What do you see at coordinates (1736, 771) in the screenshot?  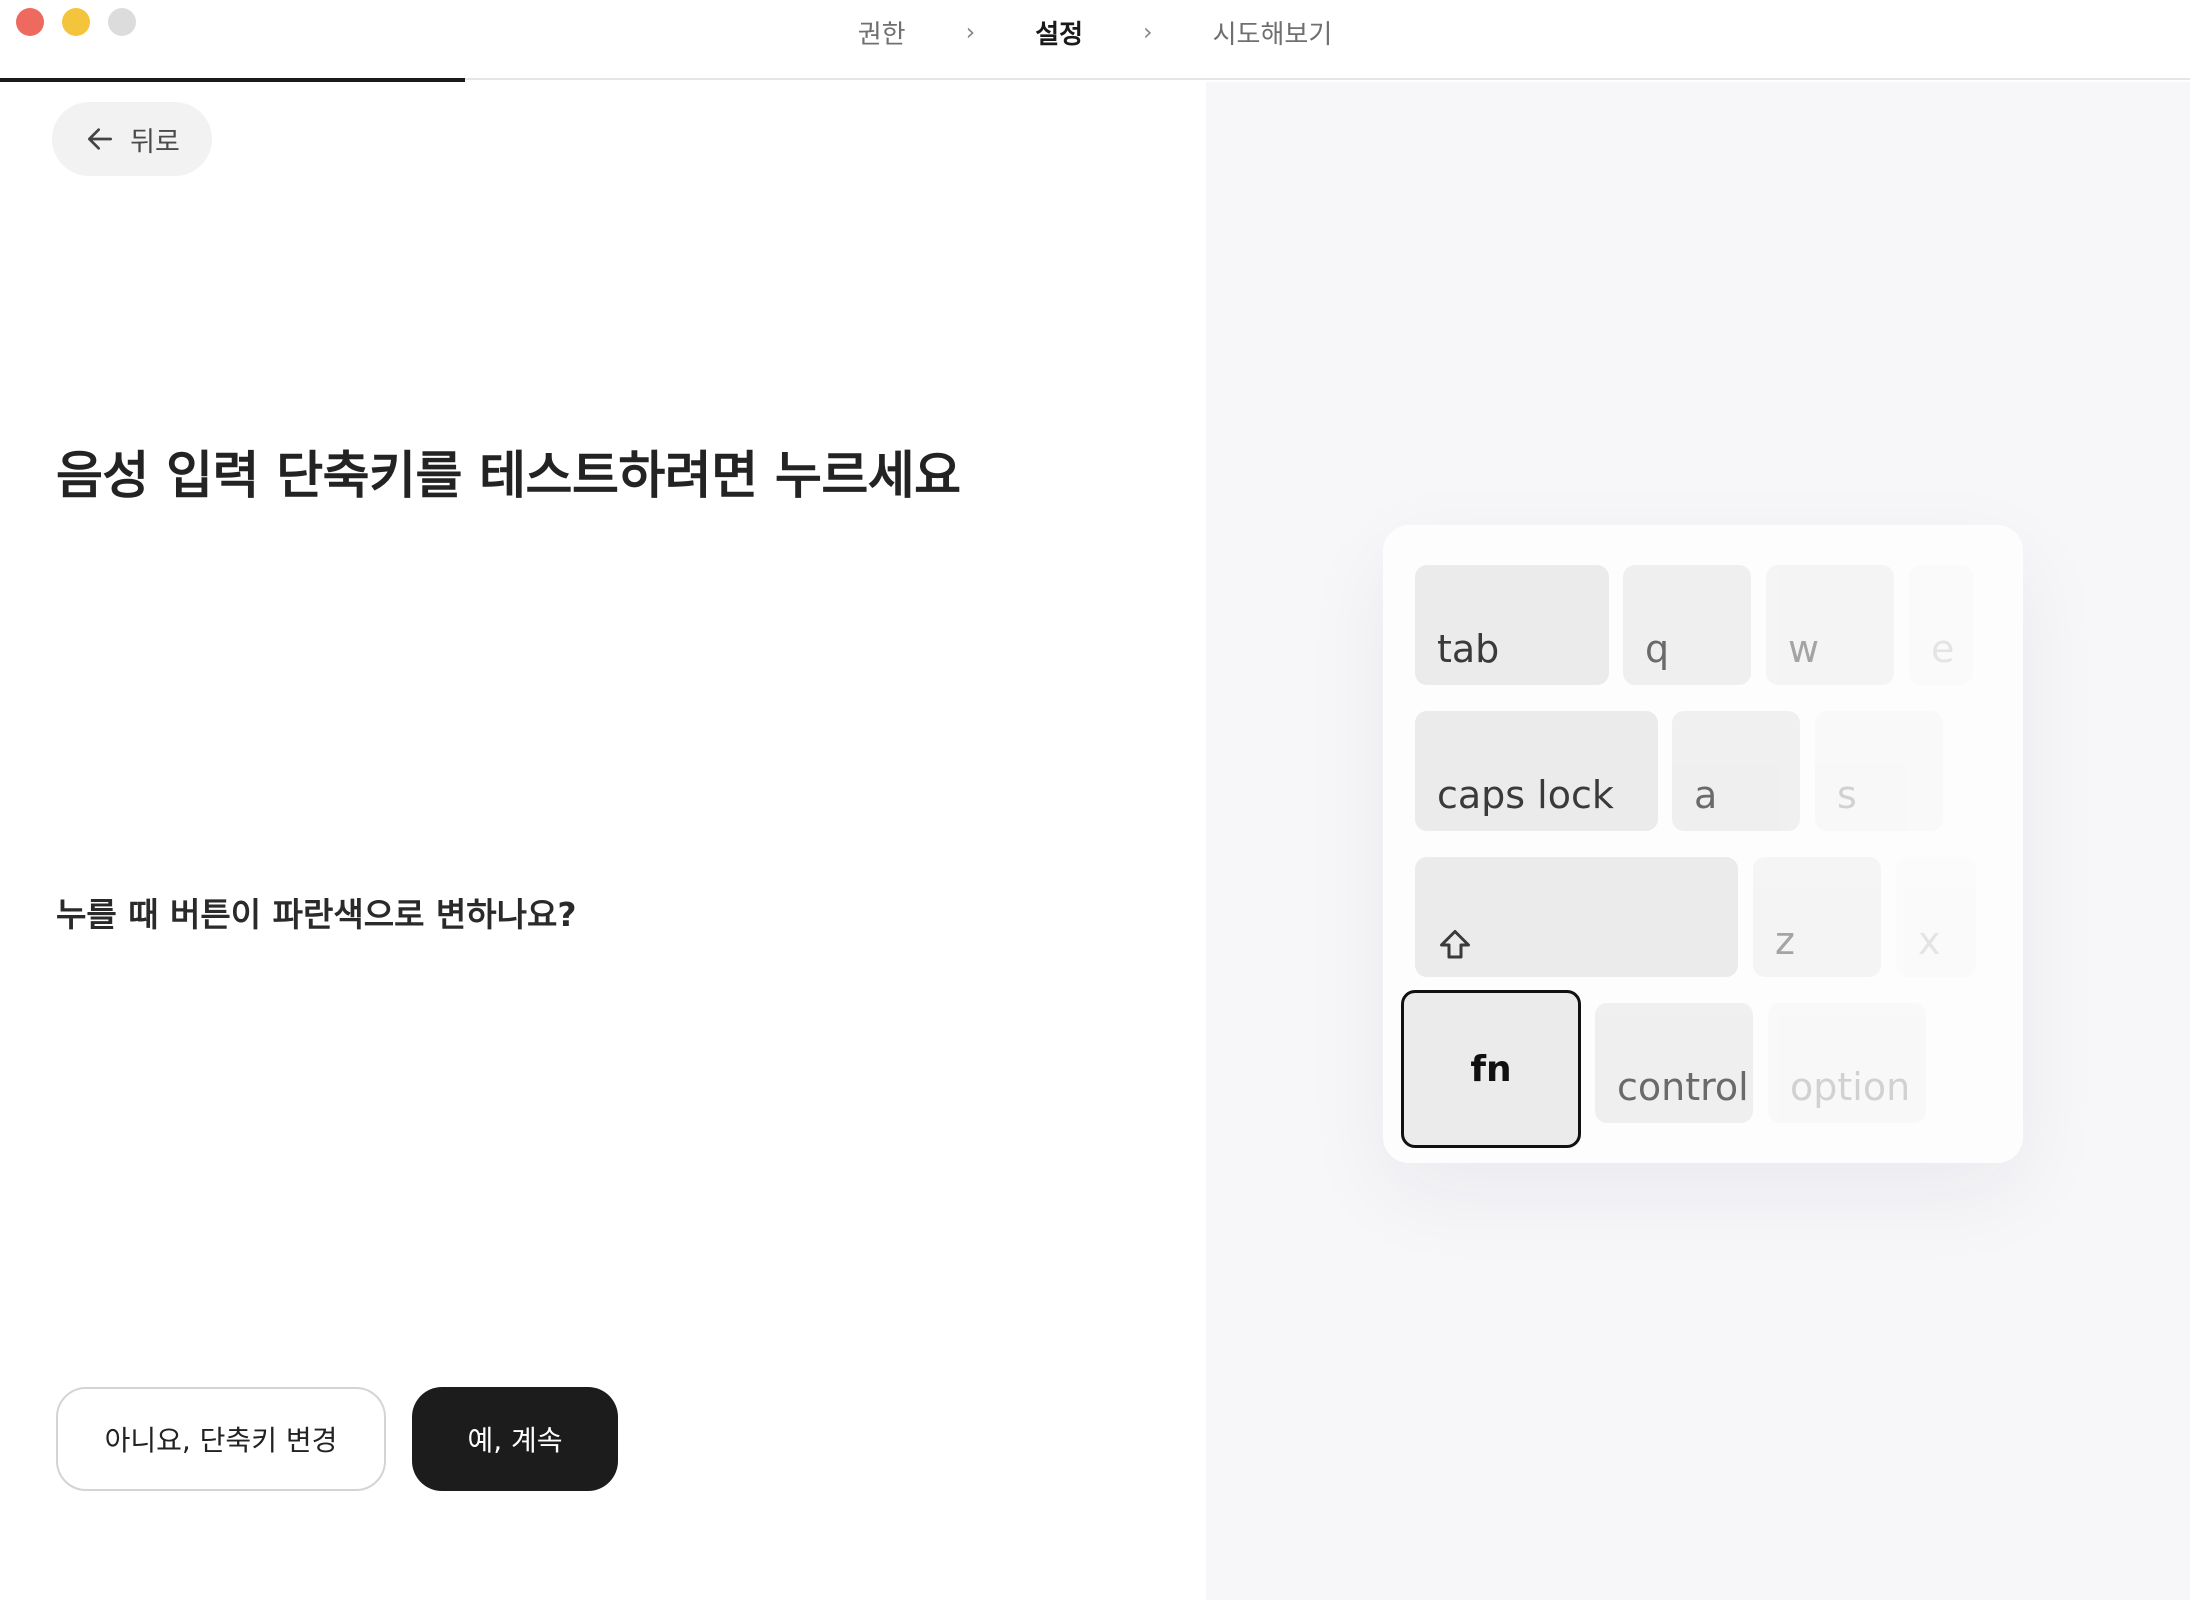 I see `key-a: a` at bounding box center [1736, 771].